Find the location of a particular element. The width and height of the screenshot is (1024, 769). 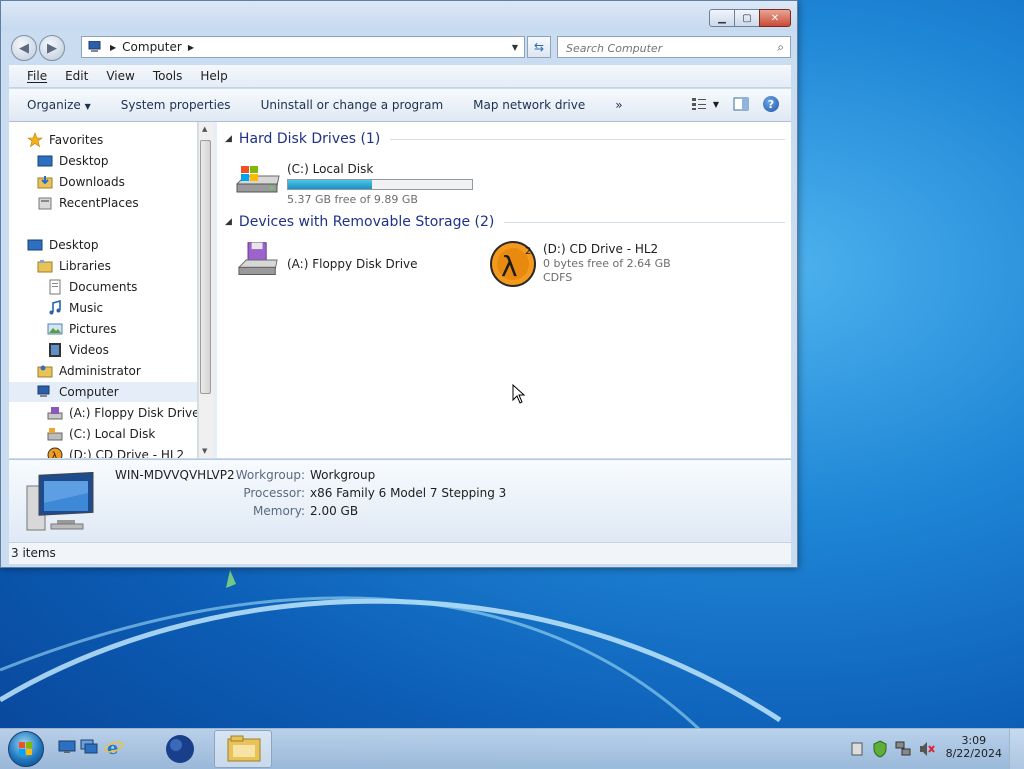

menu-help: Help is located at coordinates (213, 76).